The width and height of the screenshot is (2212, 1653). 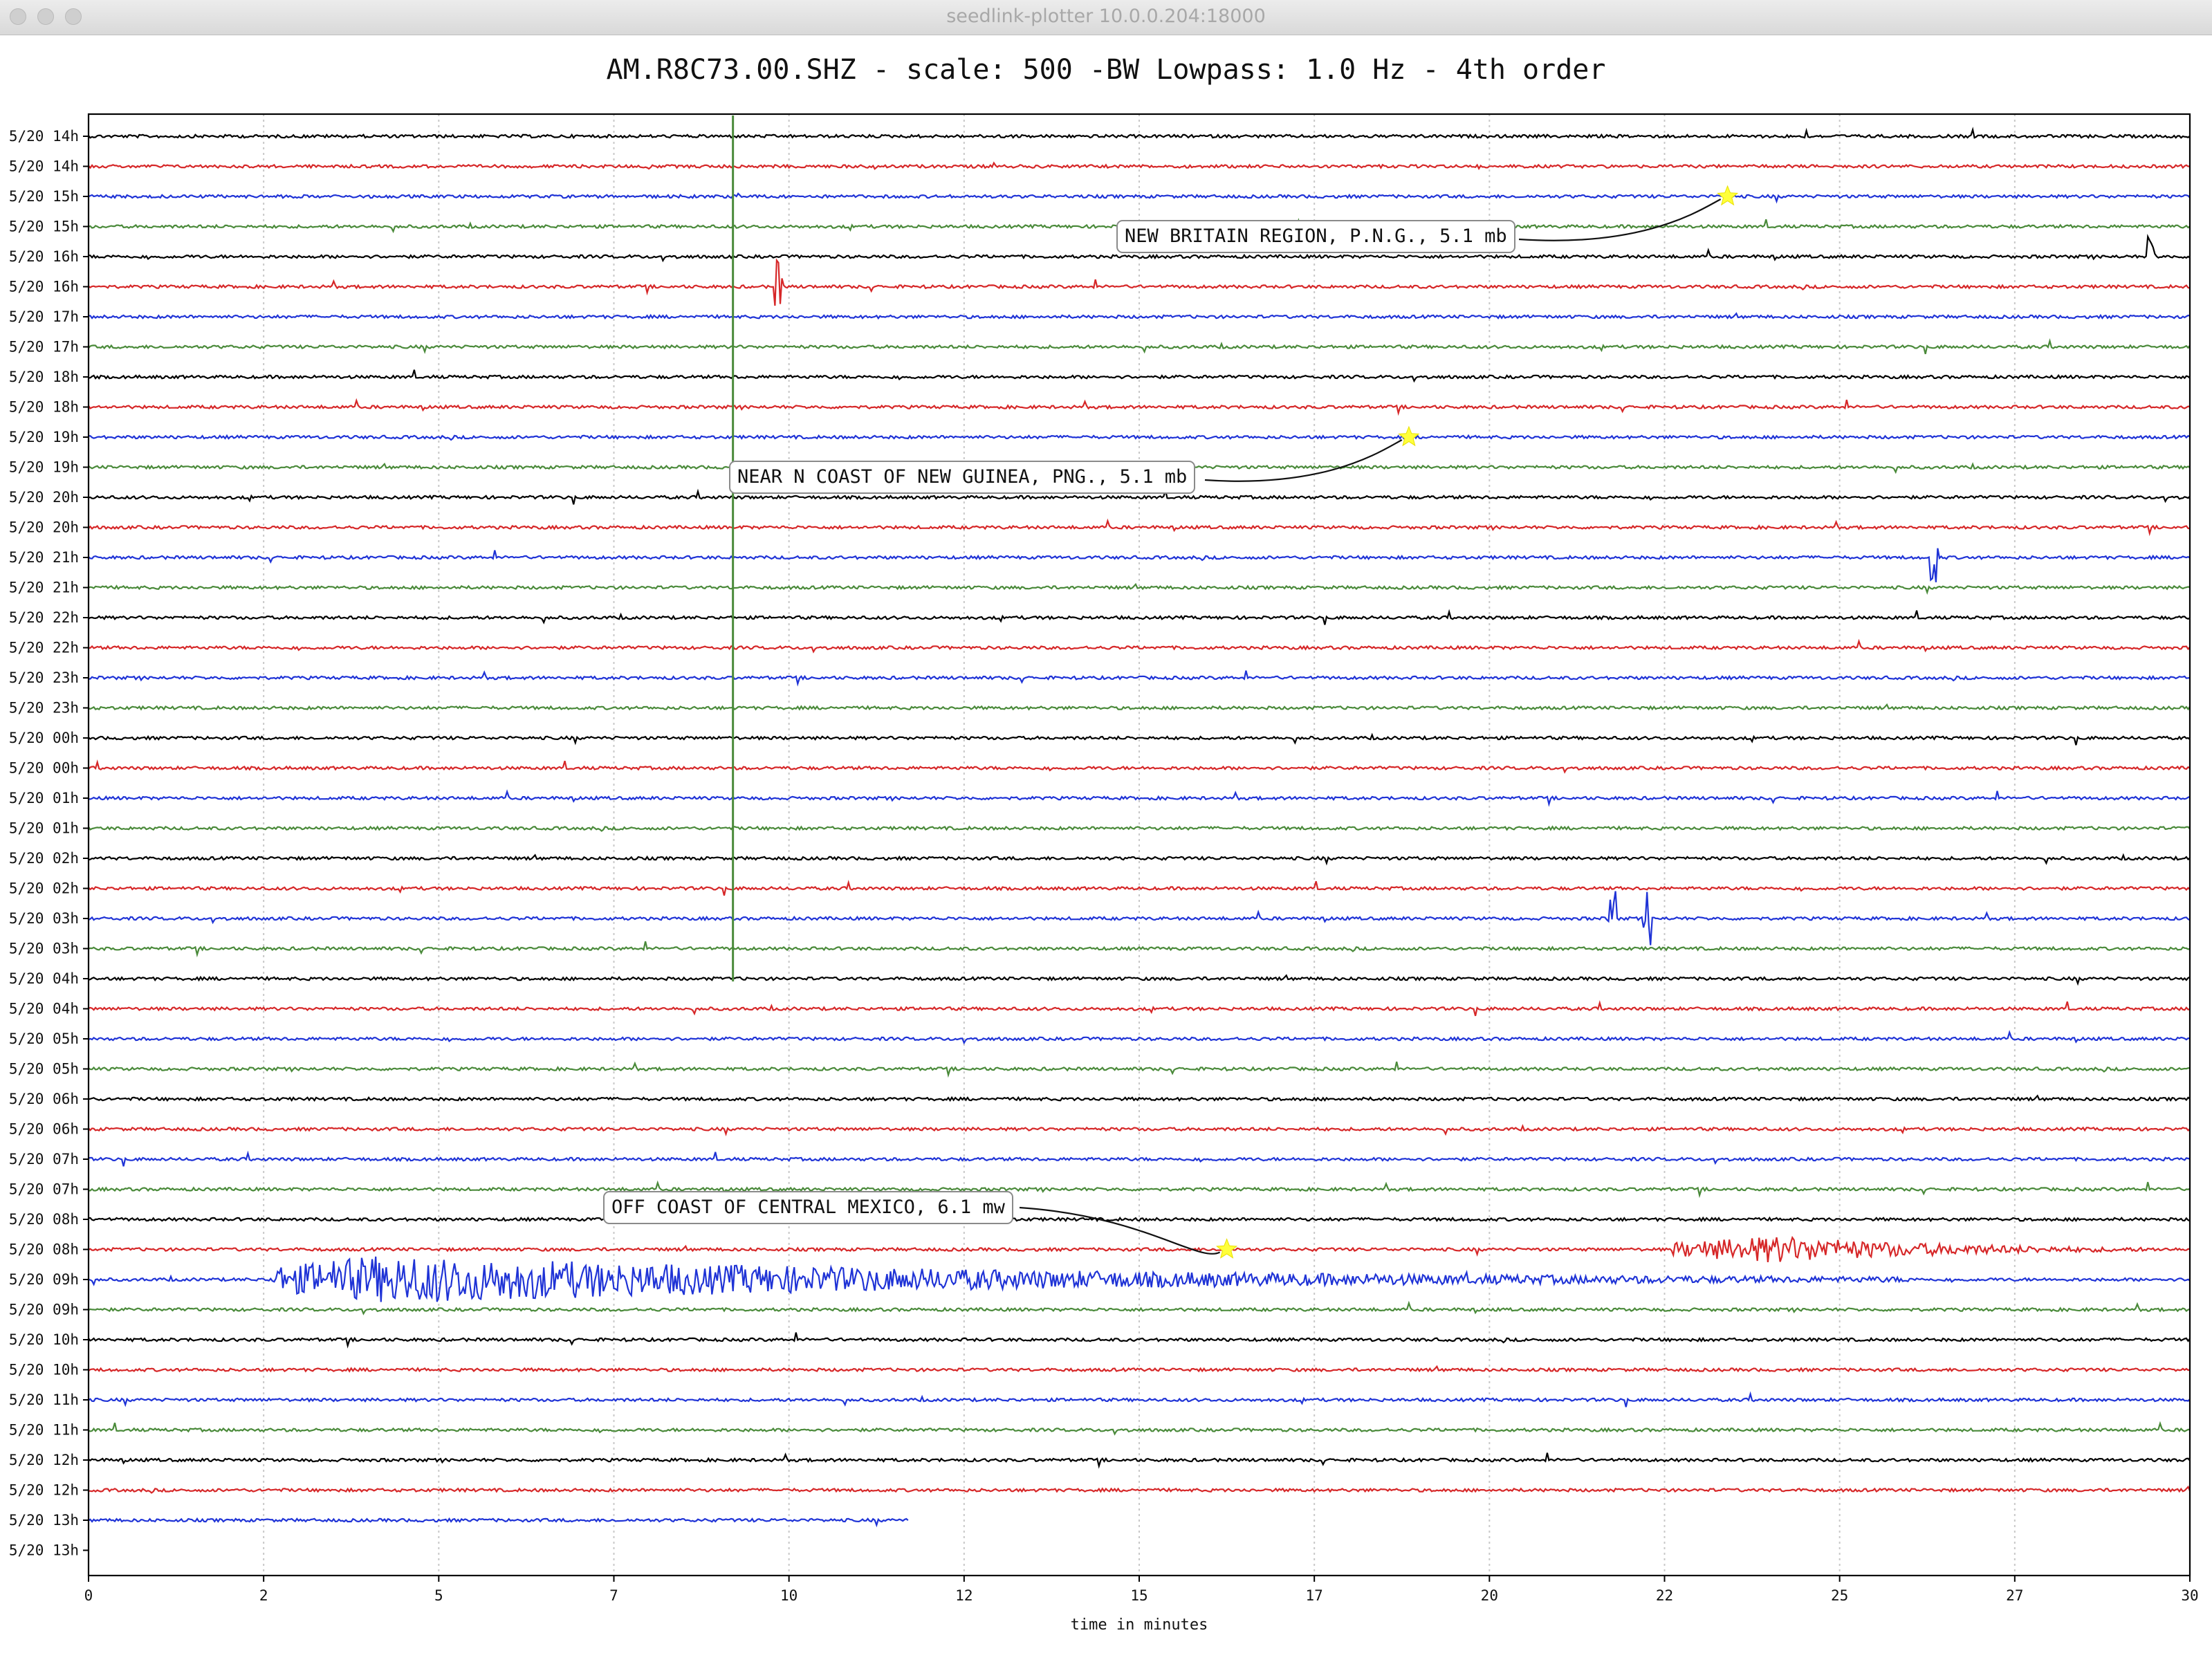 I want to click on x-tick-label: 22, so click(x=1665, y=1596).